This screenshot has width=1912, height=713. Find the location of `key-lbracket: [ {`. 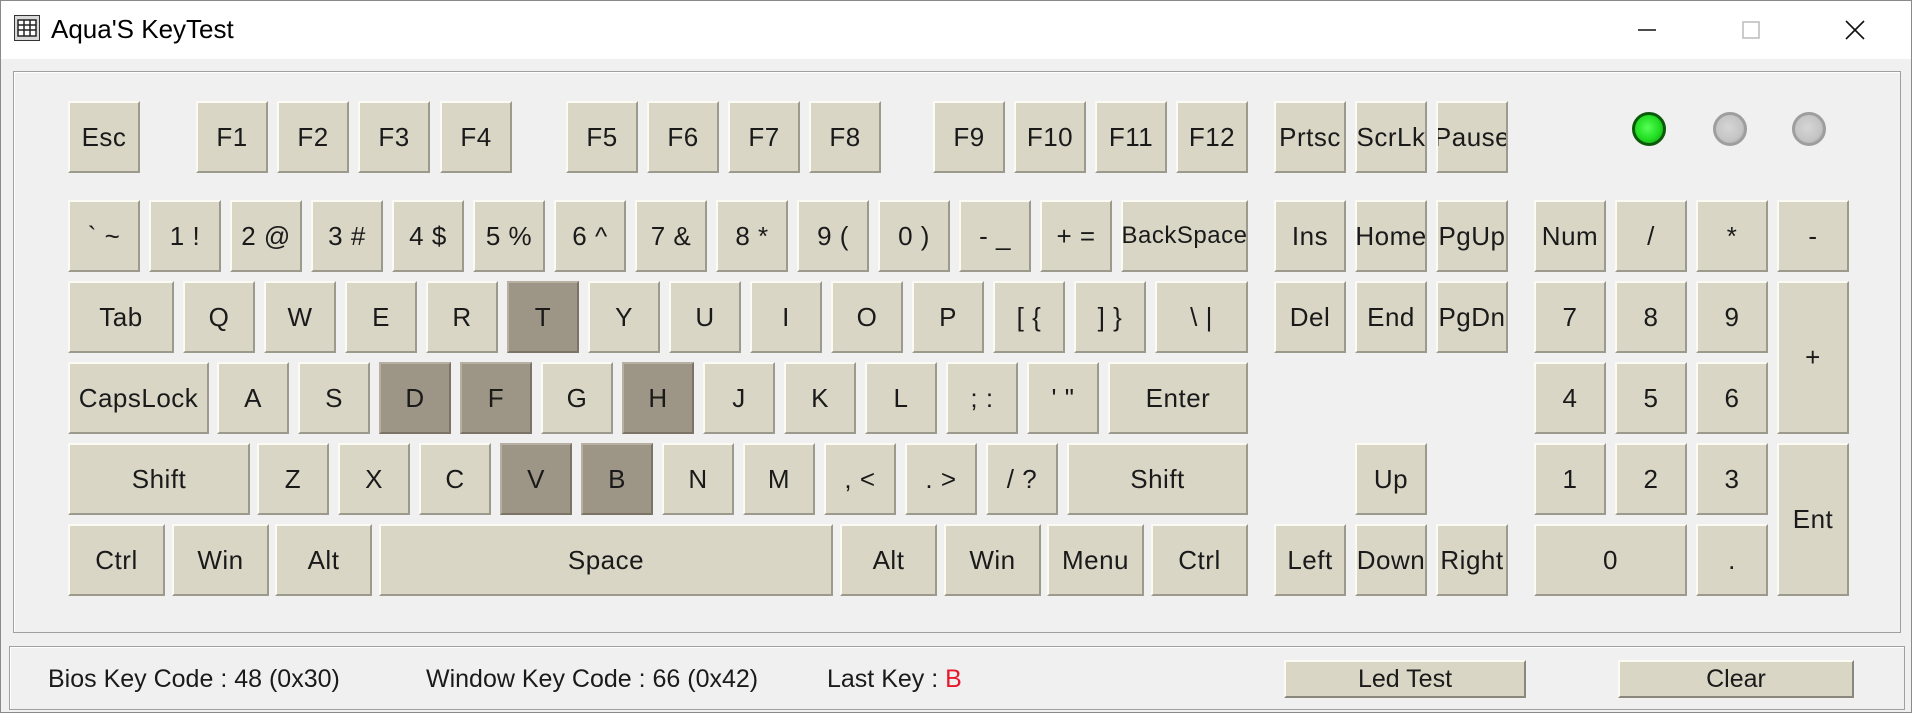

key-lbracket: [ { is located at coordinates (1029, 317).